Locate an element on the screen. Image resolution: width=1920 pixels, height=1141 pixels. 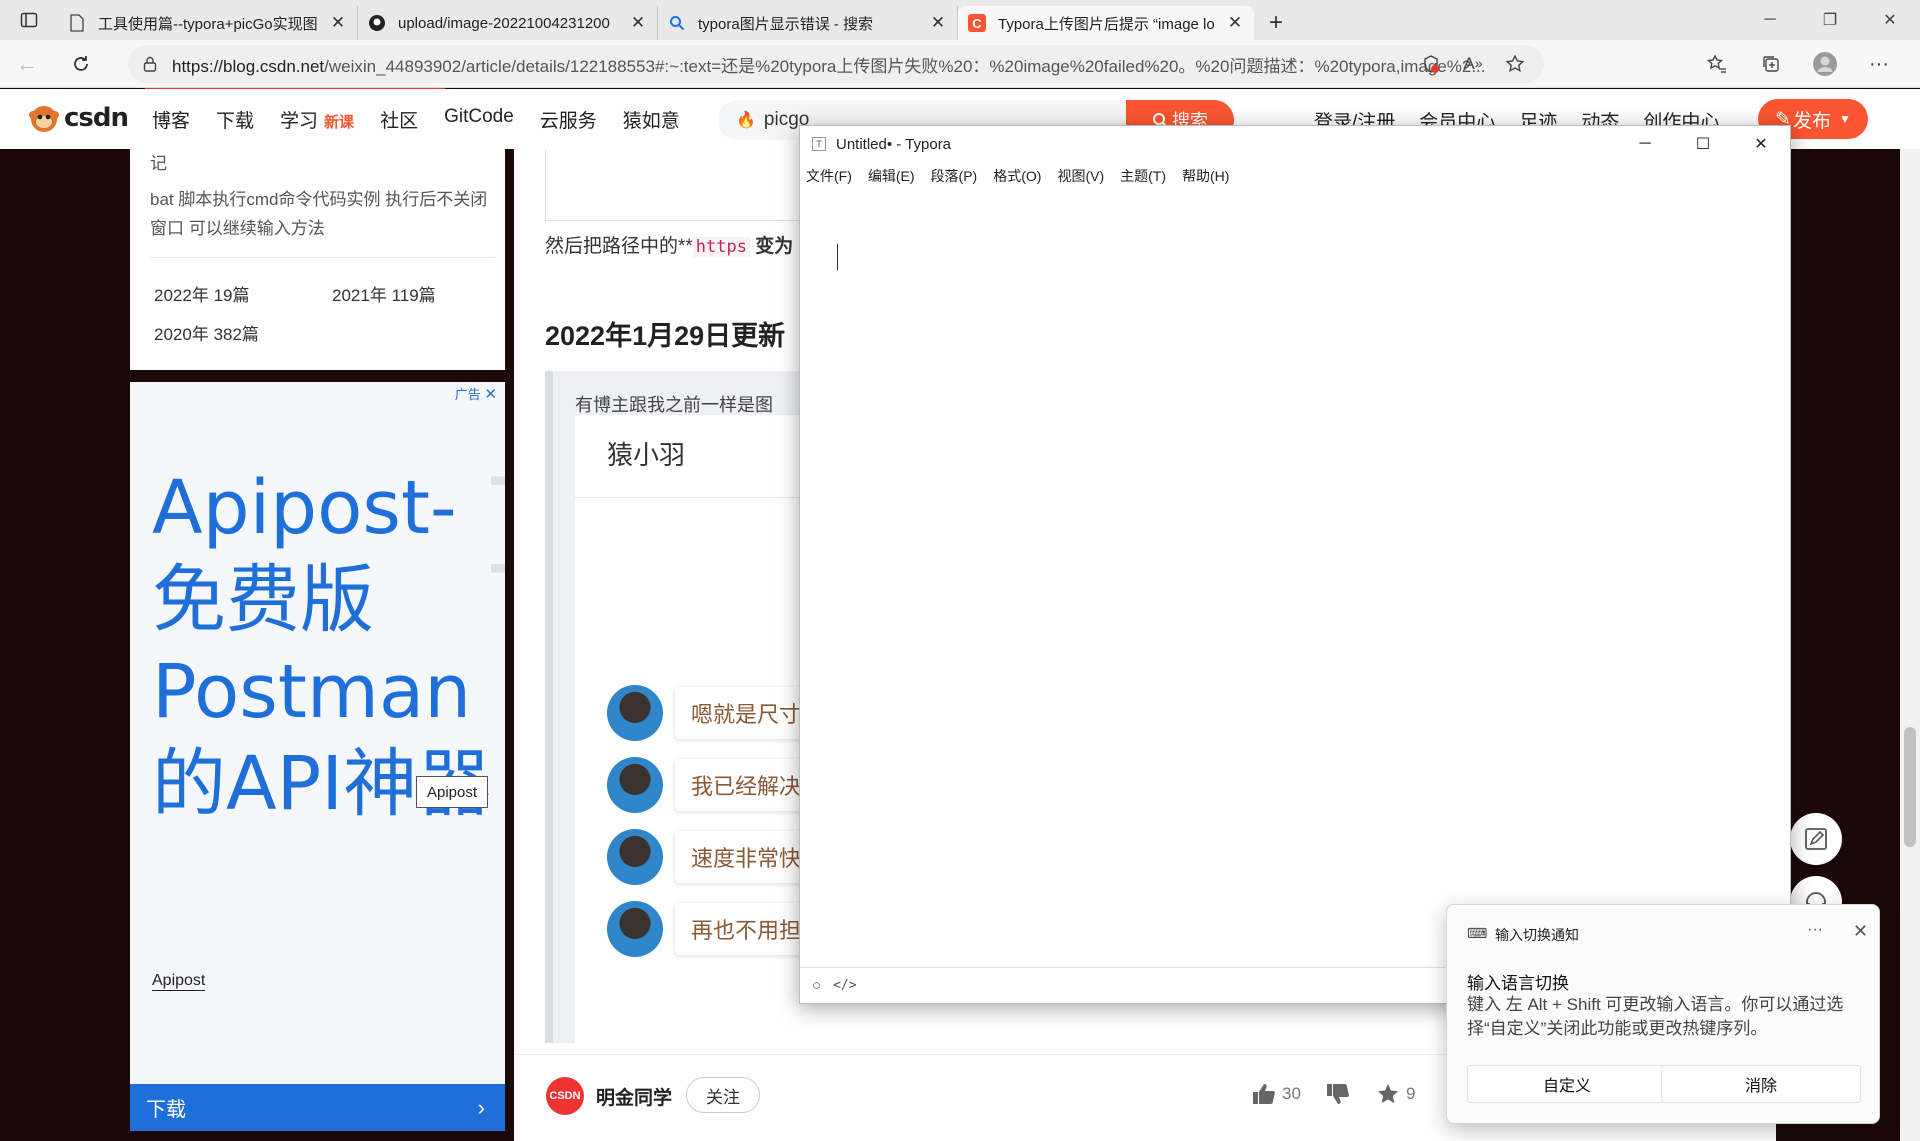
typora-titlebar: T Untitled• - Typora ─ ☐ ✕ is located at coordinates (1295, 144).